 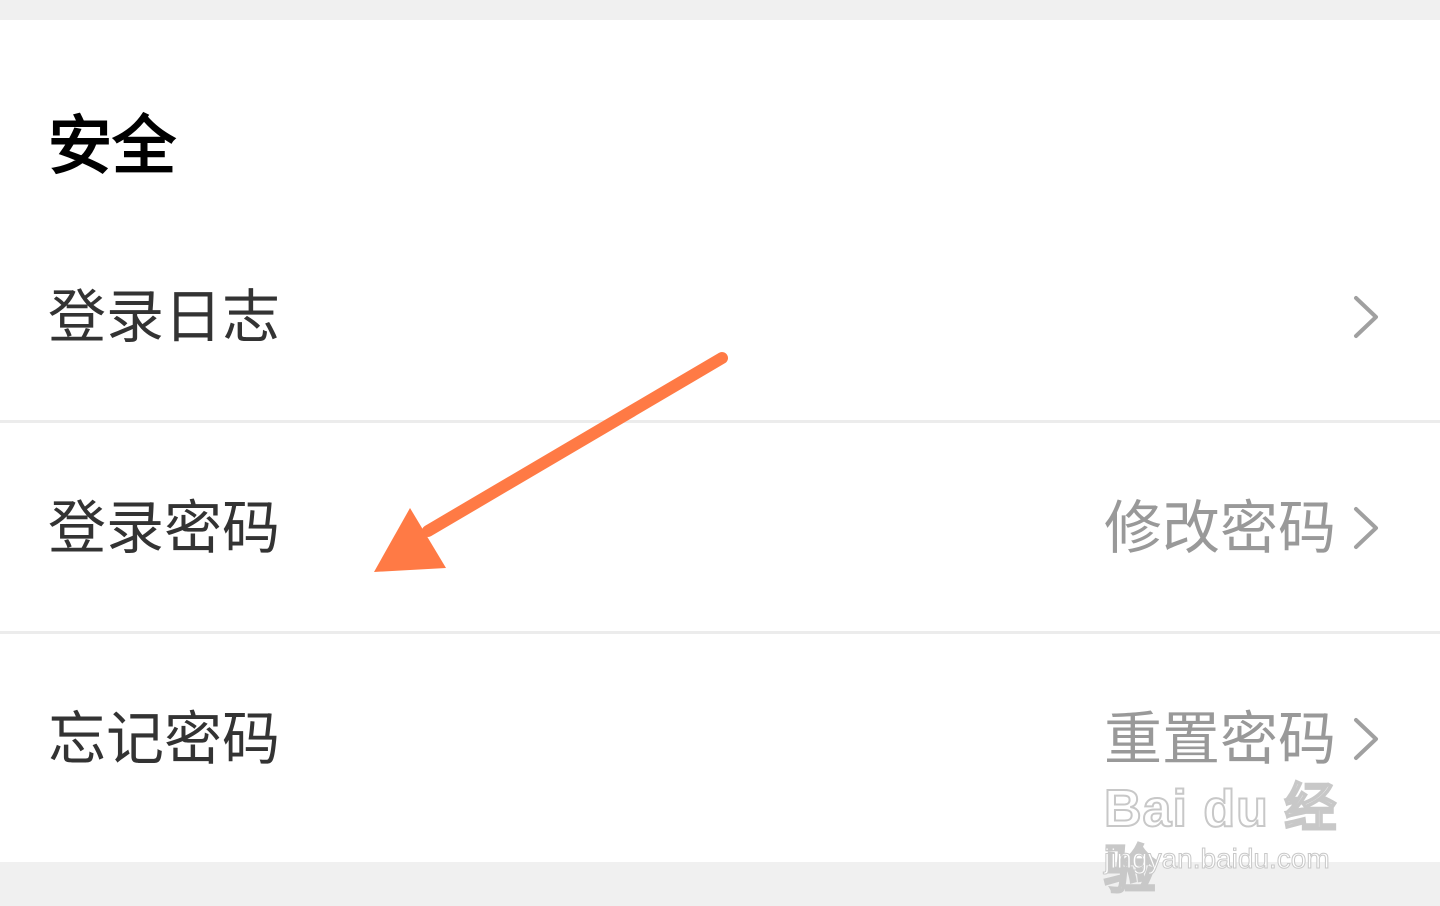 I want to click on baidu-jingyan-watermark: Bai du 经验 jingyan.baidu.com, so click(x=1238, y=839).